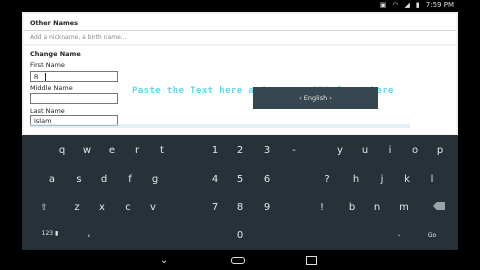 The height and width of the screenshot is (270, 480). Describe the element at coordinates (164, 260) in the screenshot. I see `back-icon: ⌄` at that location.